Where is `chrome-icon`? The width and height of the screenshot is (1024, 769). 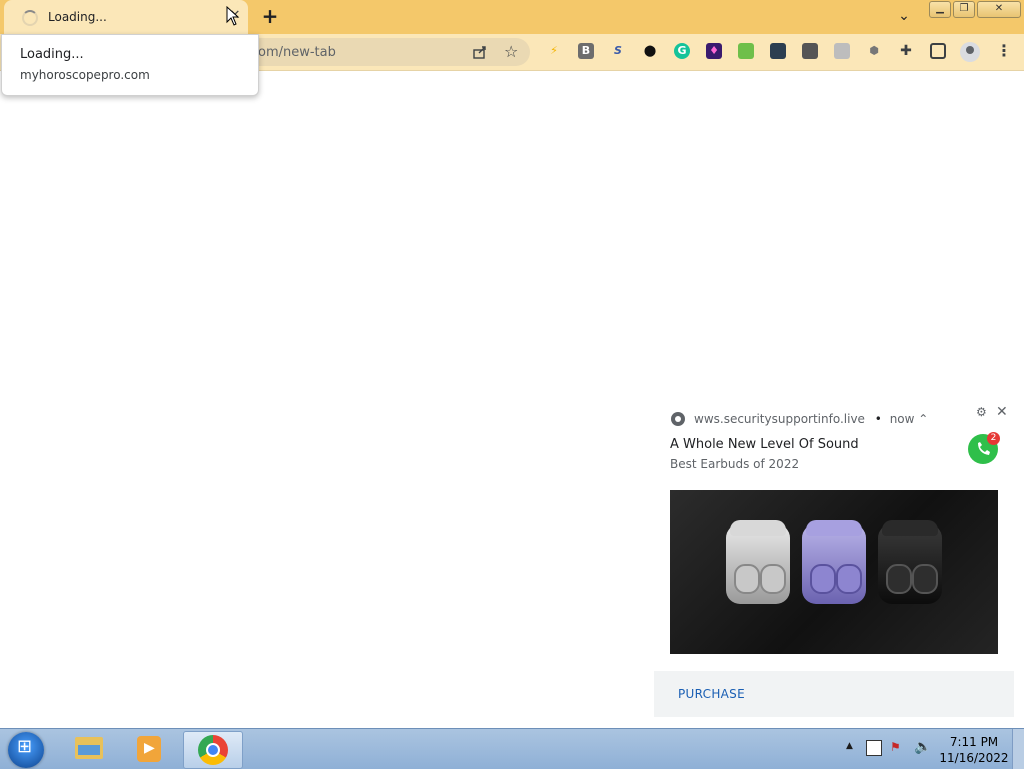
chrome-icon is located at coordinates (213, 750).